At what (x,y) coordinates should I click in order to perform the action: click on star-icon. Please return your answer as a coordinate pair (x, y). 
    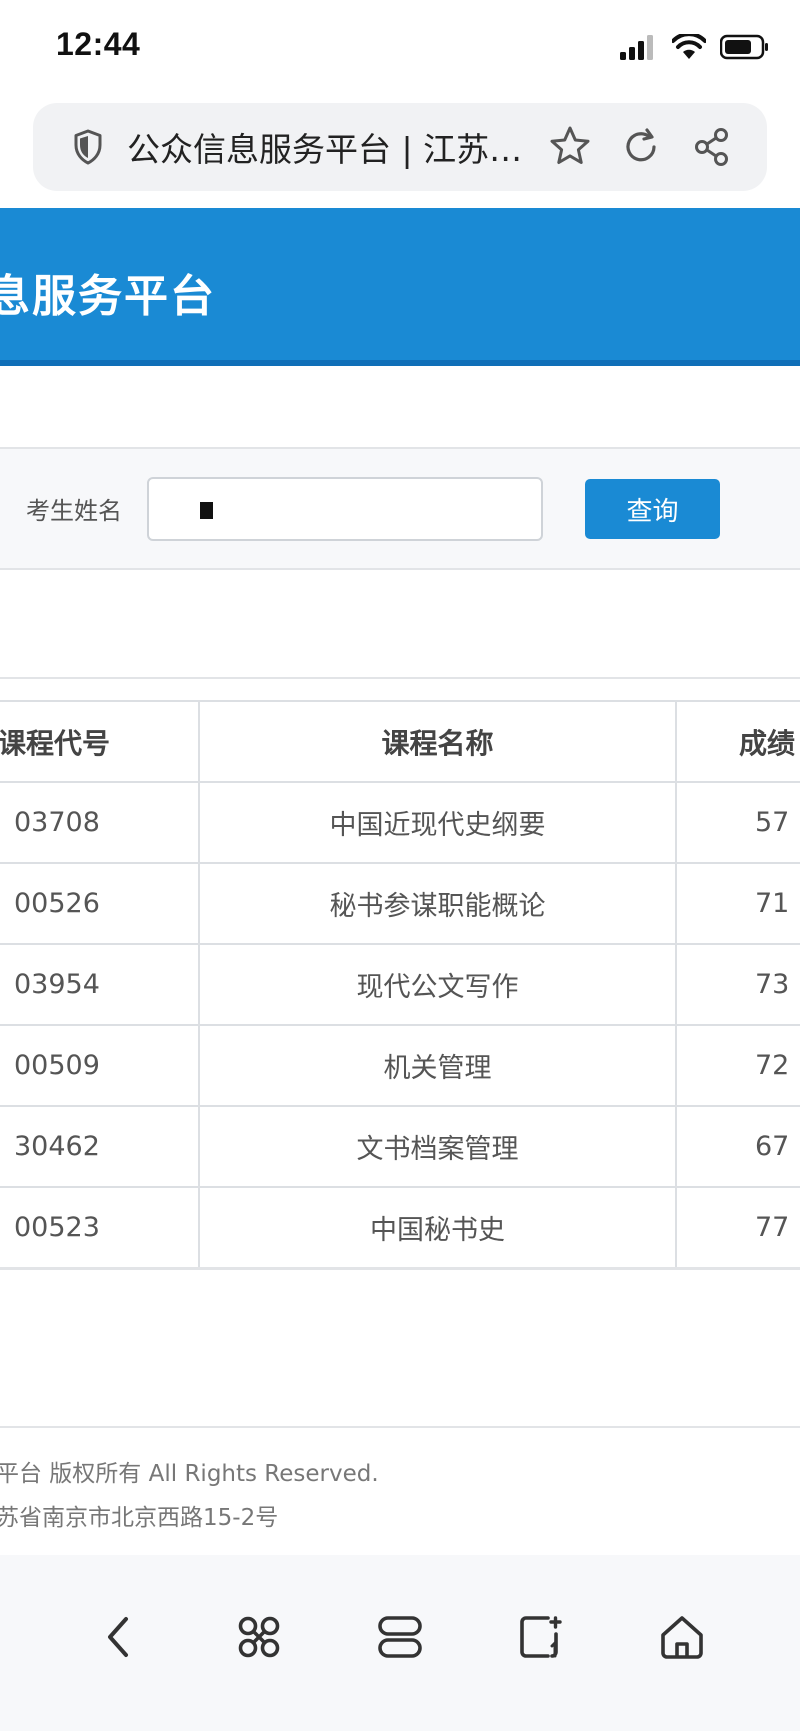
    Looking at the image, I should click on (570, 148).